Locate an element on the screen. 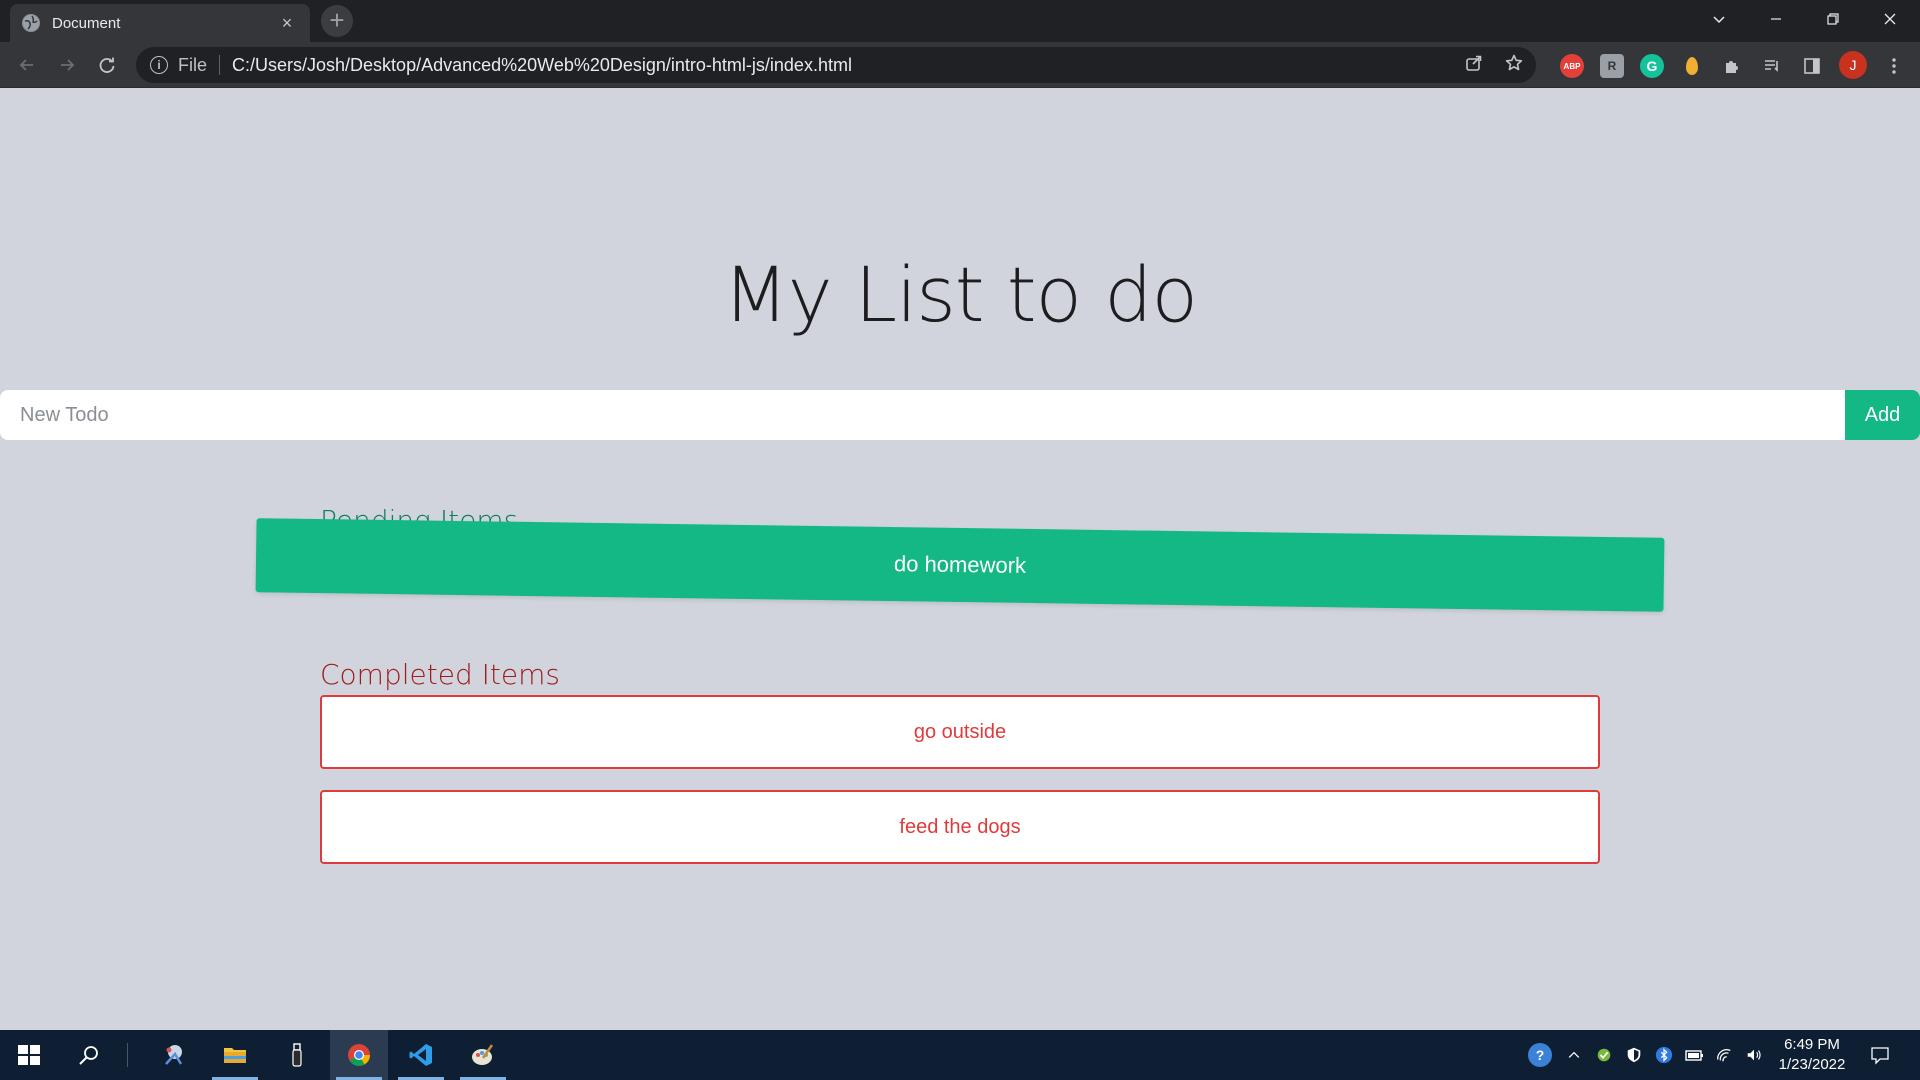  info-icon: i is located at coordinates (159, 65).